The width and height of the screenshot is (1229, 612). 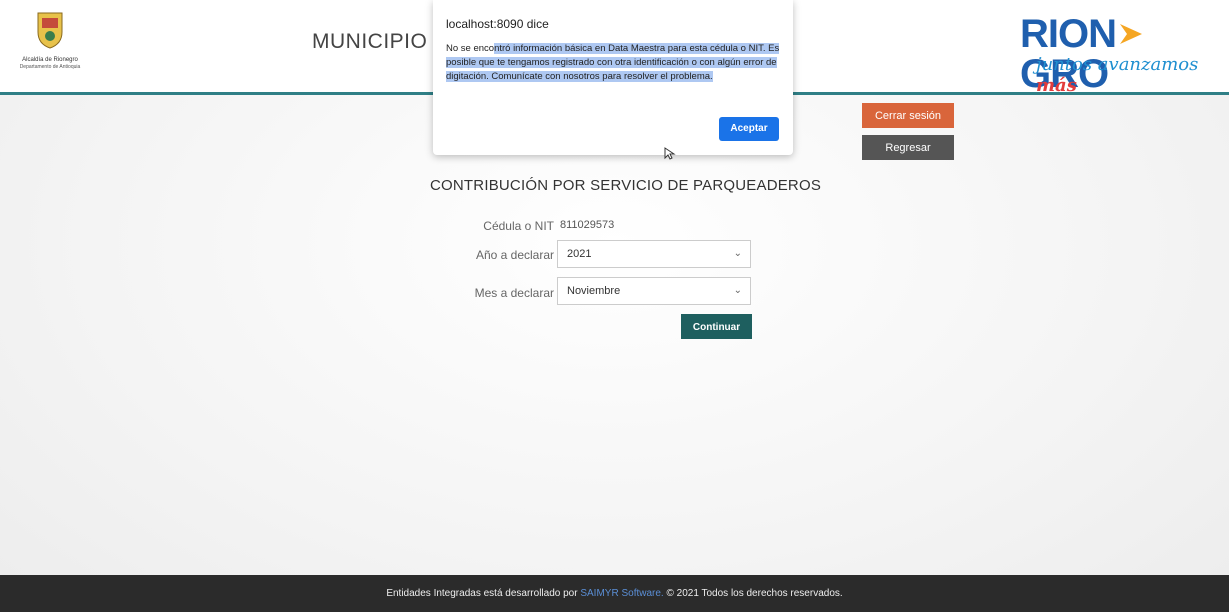 What do you see at coordinates (518, 226) in the screenshot?
I see `nit-label: Cédula o NIT` at bounding box center [518, 226].